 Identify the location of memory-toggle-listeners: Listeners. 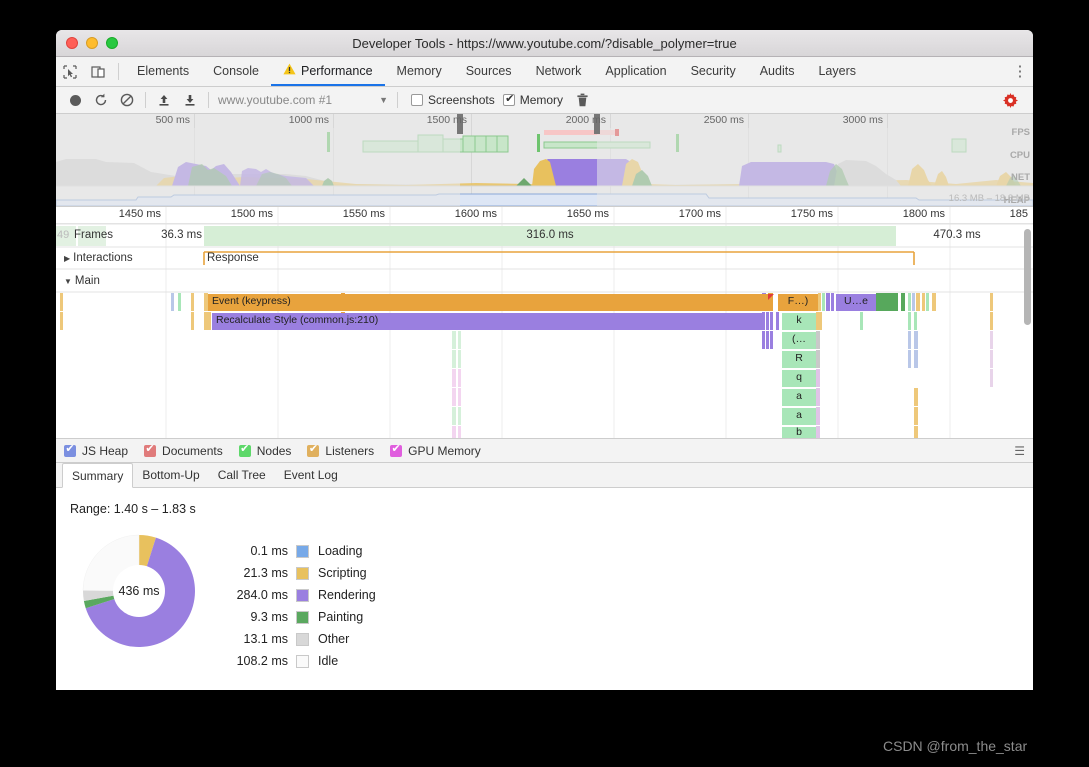
(340, 450).